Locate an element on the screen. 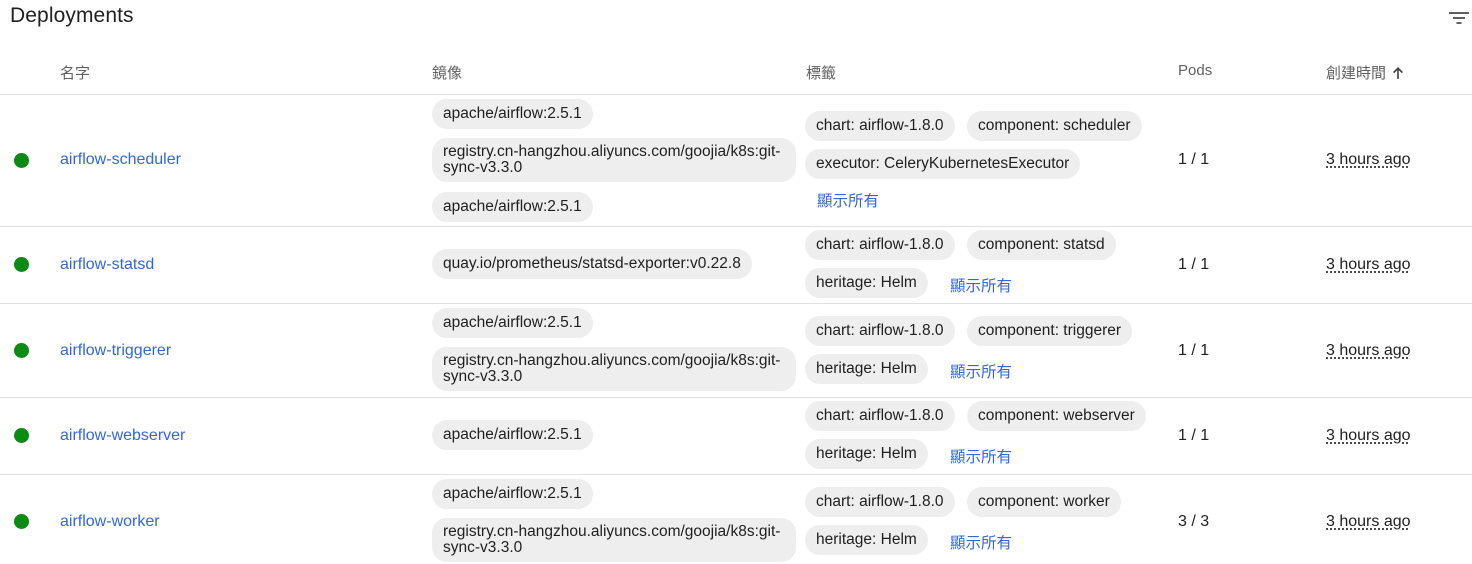 The width and height of the screenshot is (1472, 564). label-chip: executor: CeleryKubernetesExecutor is located at coordinates (943, 164).